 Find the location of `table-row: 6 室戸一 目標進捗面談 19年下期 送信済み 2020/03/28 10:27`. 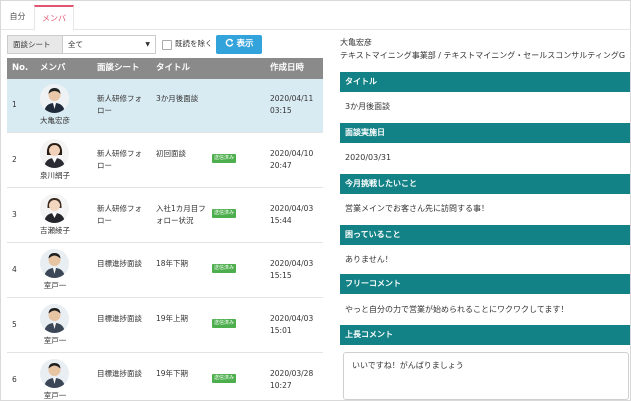

table-row: 6 室戸一 目標進捗面談 19年下期 送信済み 2020/03/28 10:27 is located at coordinates (165, 377).